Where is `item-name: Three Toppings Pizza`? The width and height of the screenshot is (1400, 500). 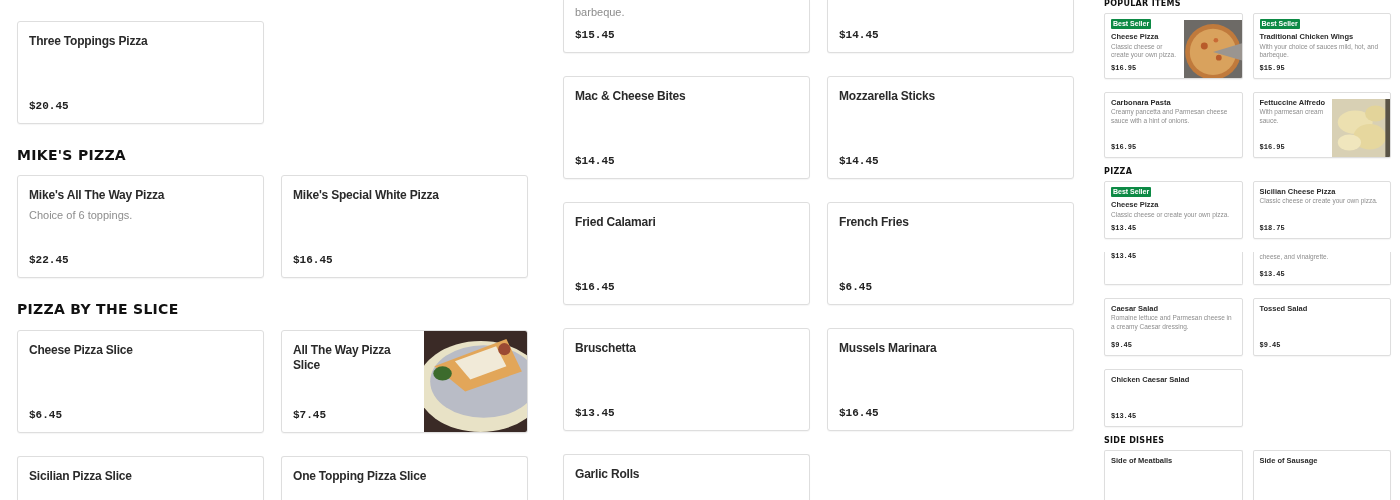
item-name: Three Toppings Pizza is located at coordinates (88, 41).